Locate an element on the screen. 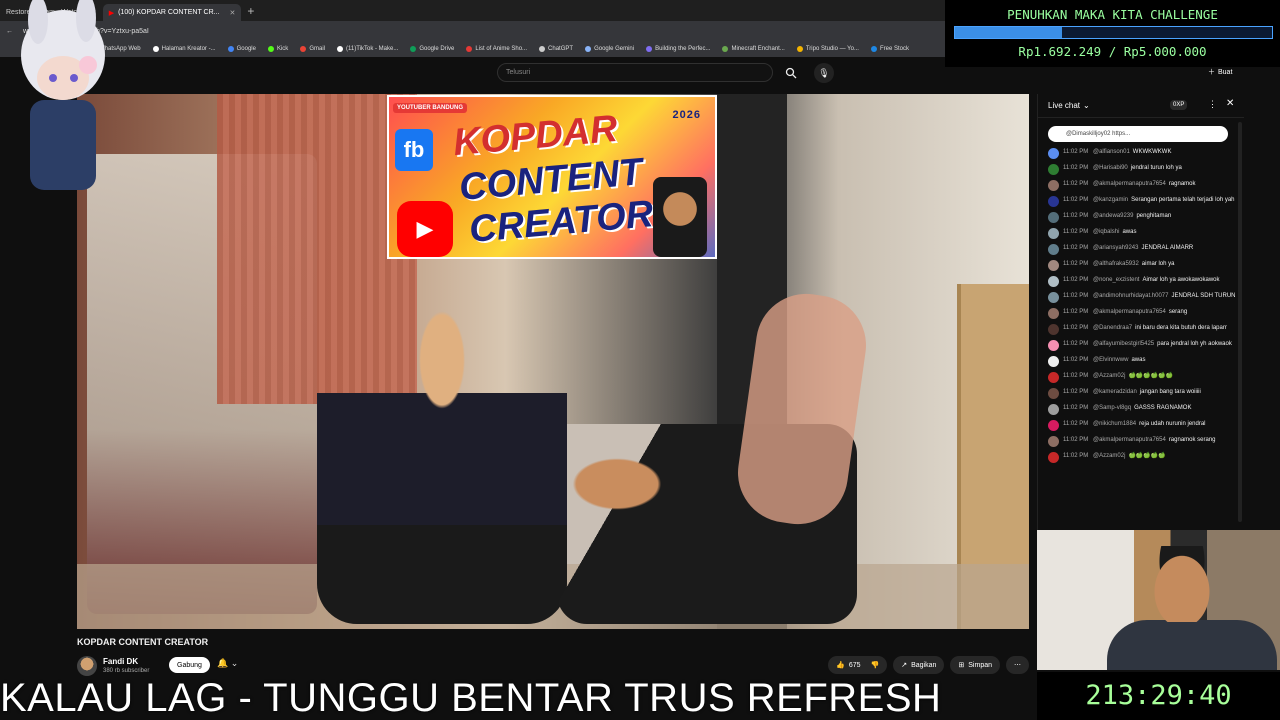 Image resolution: width=1280 pixels, height=720 pixels. chat-username: @kameradzidan is located at coordinates (1115, 392).